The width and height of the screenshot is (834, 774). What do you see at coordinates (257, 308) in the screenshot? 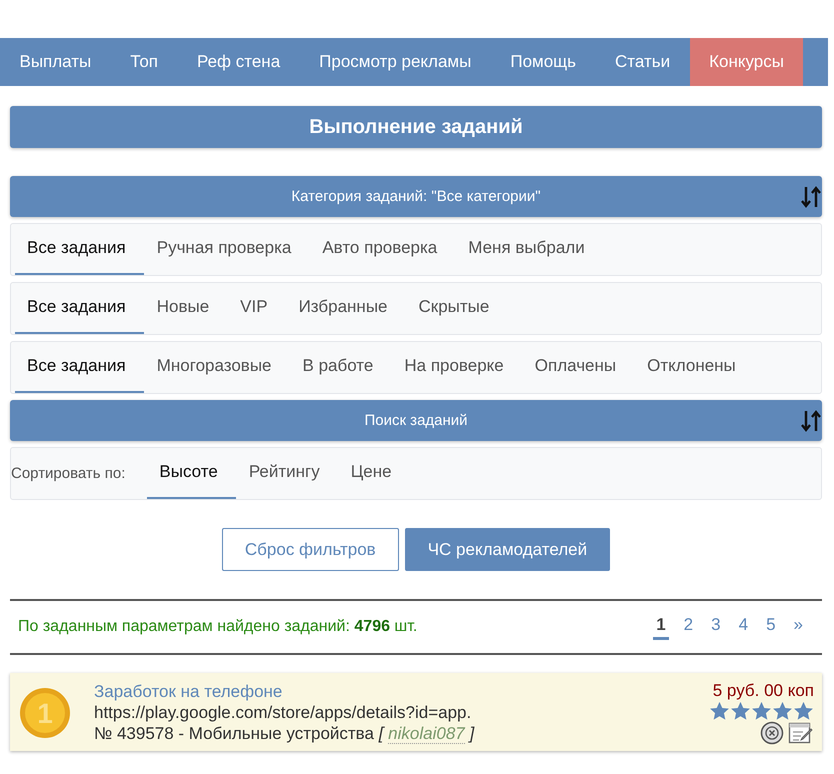
I see `filter-tab: VIP` at bounding box center [257, 308].